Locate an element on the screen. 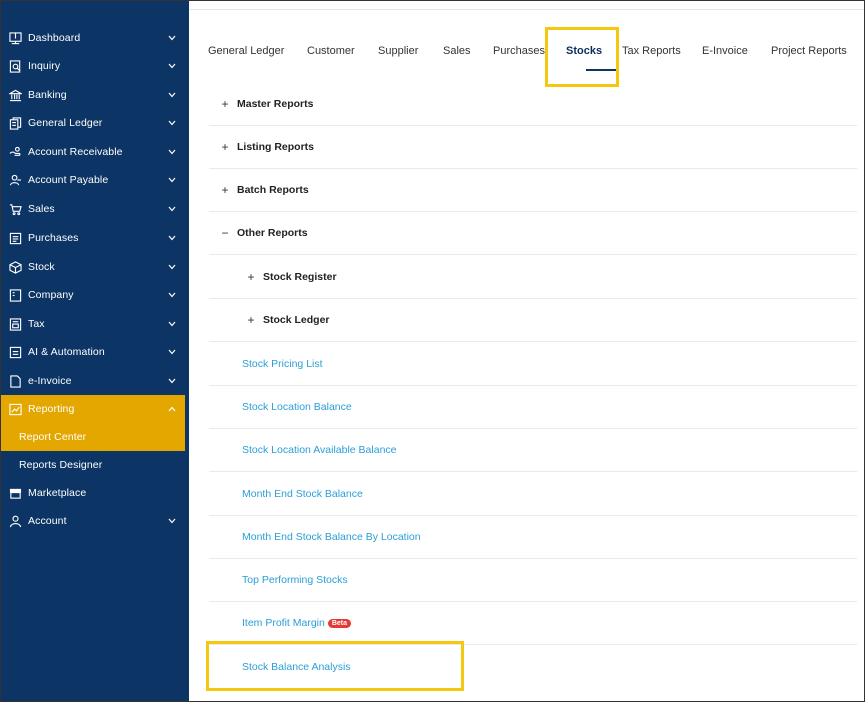 This screenshot has width=865, height=702. ledger-icon is located at coordinates (15, 123).